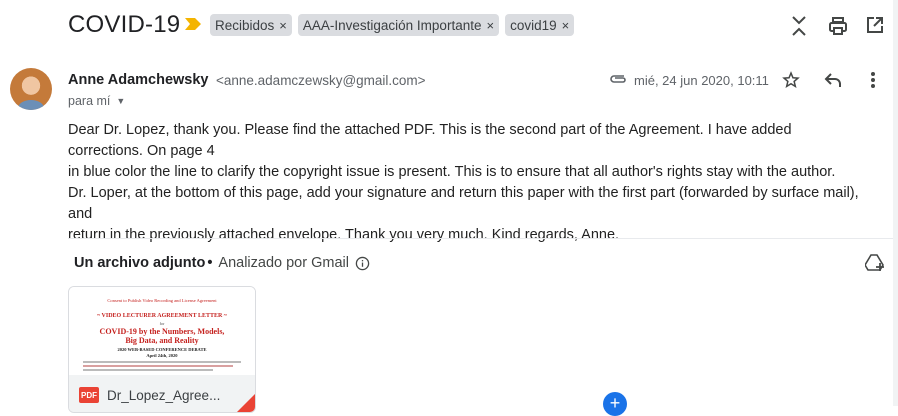 Image resolution: width=898 pixels, height=416 pixels. I want to click on plus-icon: +, so click(615, 404).